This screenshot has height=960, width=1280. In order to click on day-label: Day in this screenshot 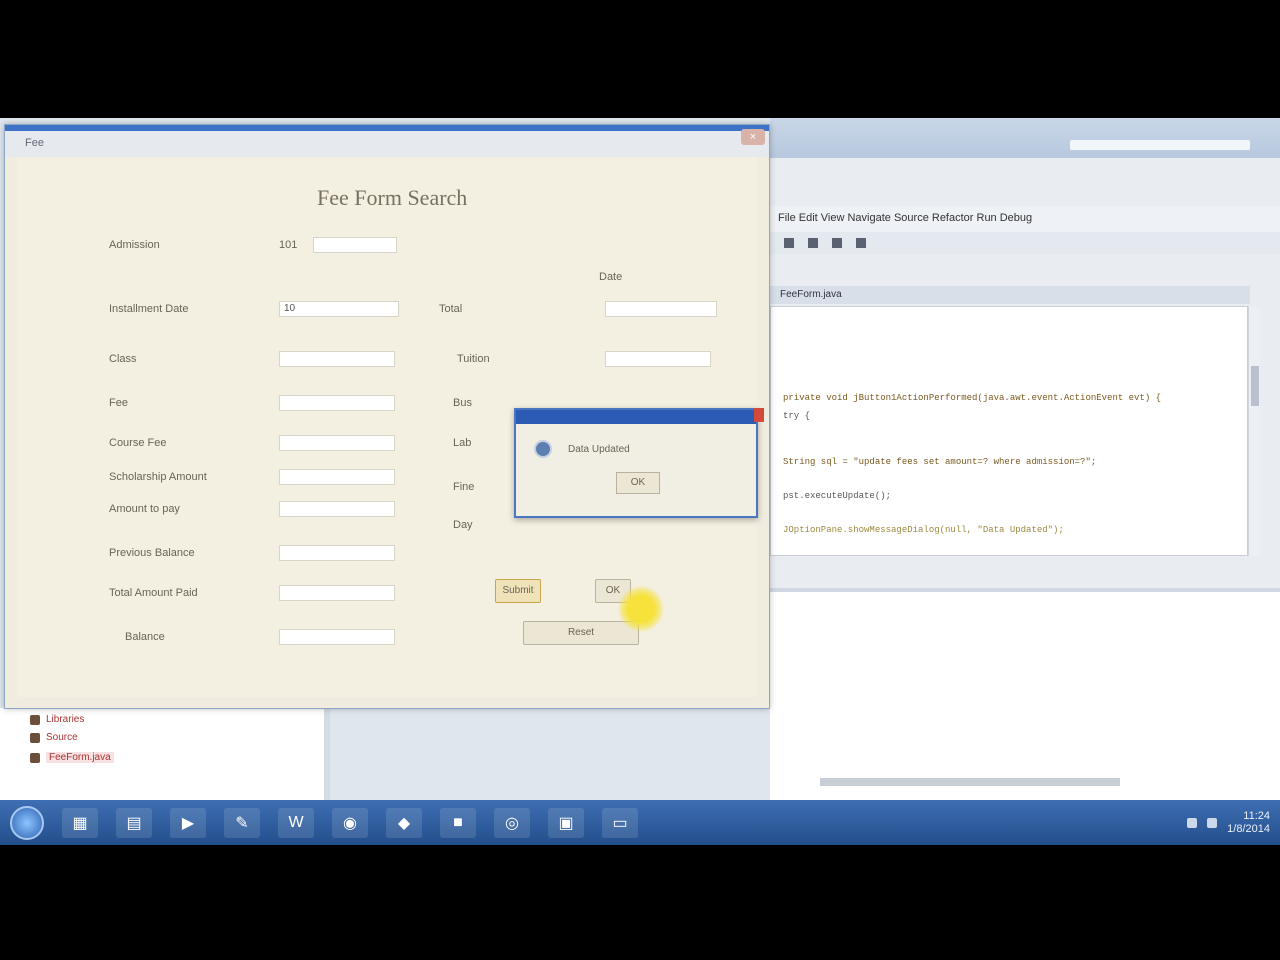, I will do `click(463, 525)`.